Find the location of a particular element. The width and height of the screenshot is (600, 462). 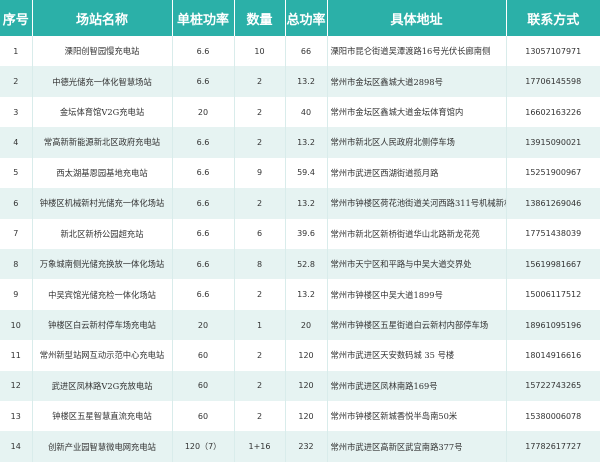

cell-quantity: 8 is located at coordinates (260, 264).